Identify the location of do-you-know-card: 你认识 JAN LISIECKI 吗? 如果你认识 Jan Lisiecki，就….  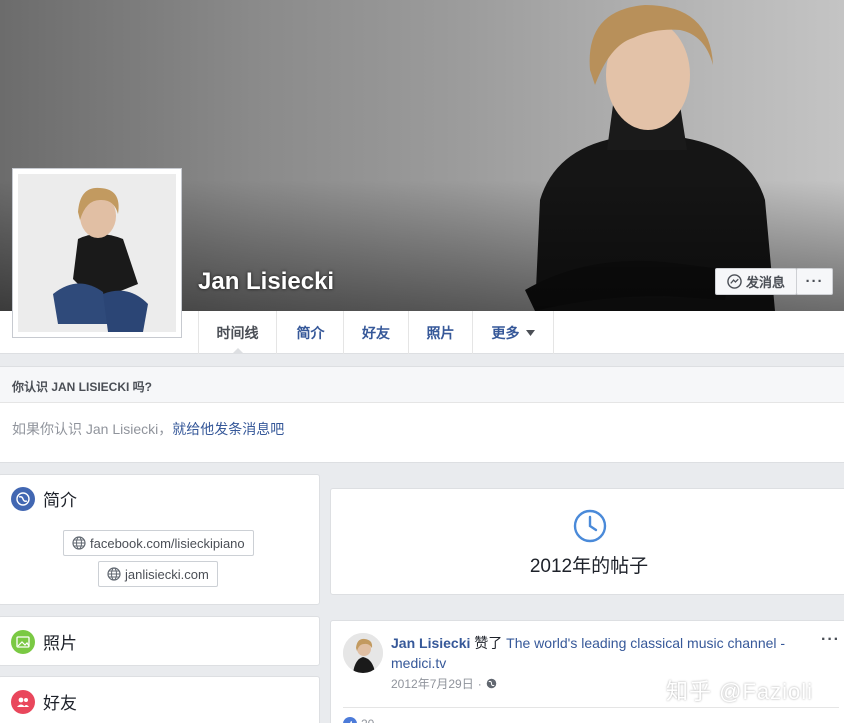
(422, 414).